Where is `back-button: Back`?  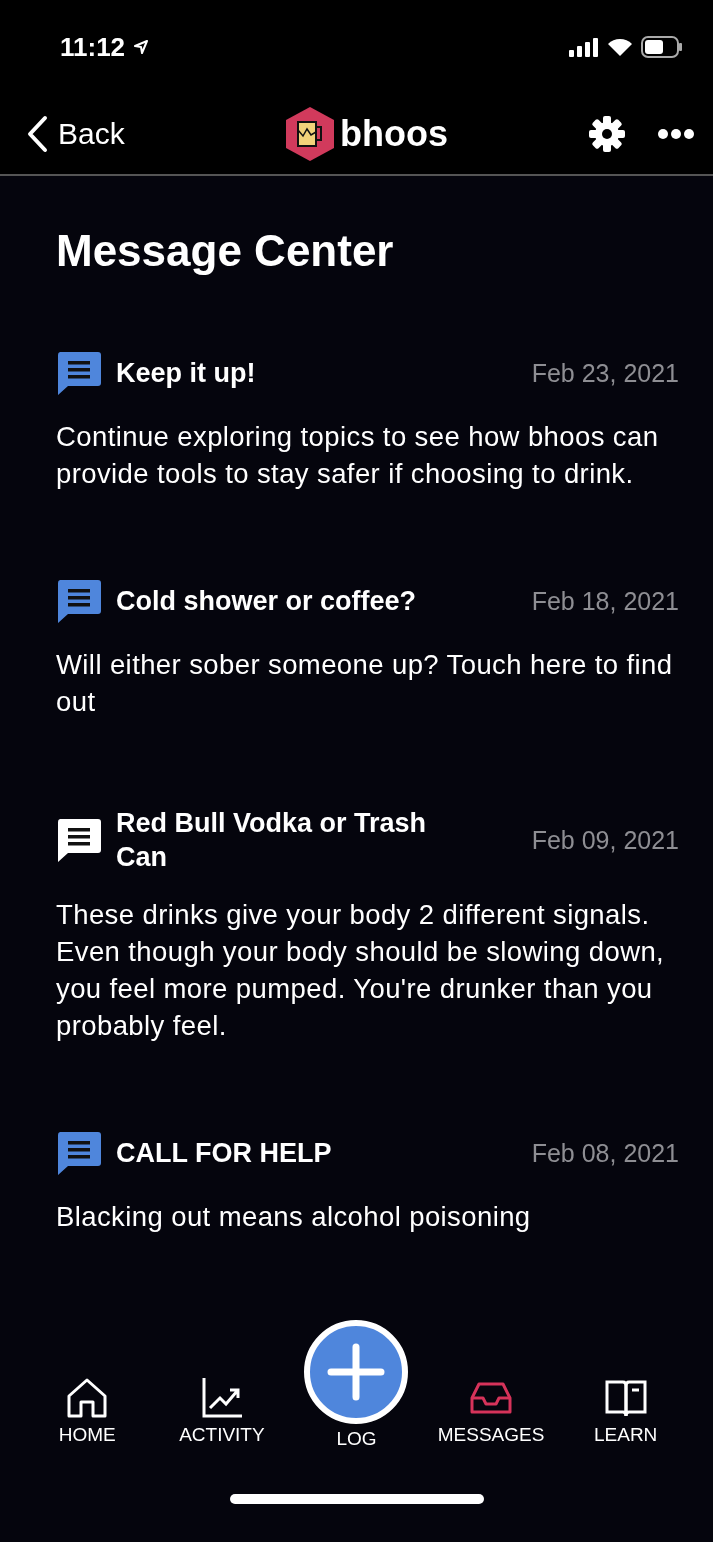
back-button: Back is located at coordinates (75, 134).